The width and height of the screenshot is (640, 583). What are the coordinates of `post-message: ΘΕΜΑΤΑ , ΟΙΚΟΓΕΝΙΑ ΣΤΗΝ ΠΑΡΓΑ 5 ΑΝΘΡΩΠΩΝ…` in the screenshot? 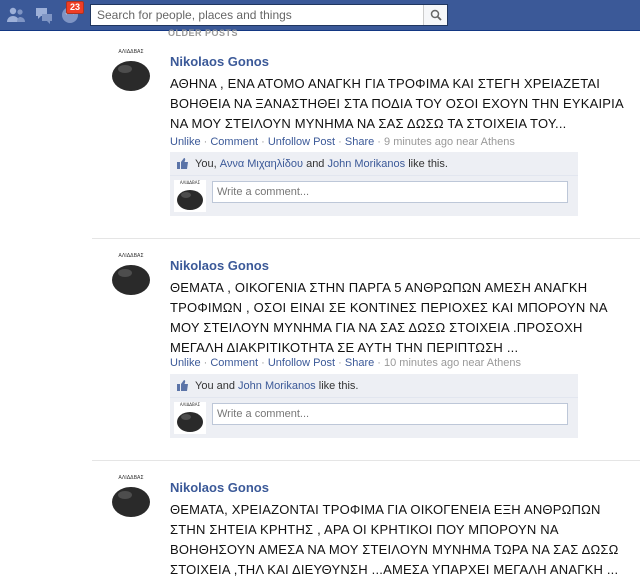 It's located at (397, 318).